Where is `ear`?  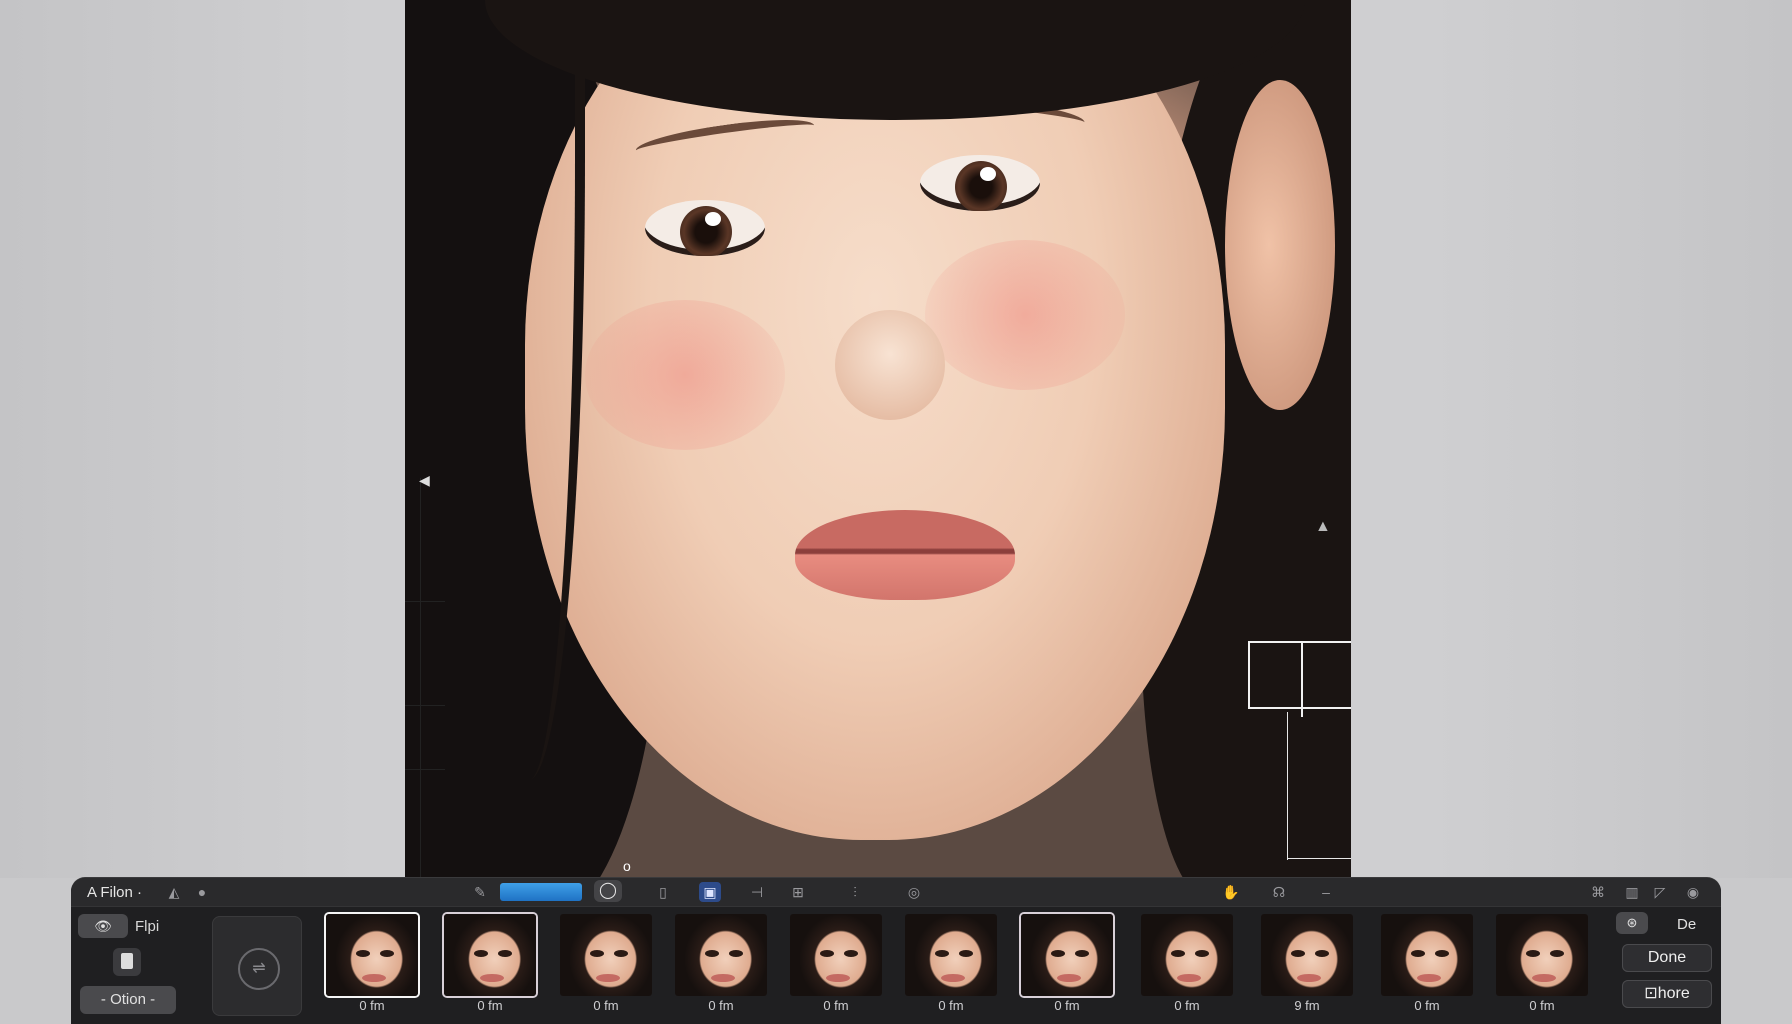 ear is located at coordinates (1280, 245).